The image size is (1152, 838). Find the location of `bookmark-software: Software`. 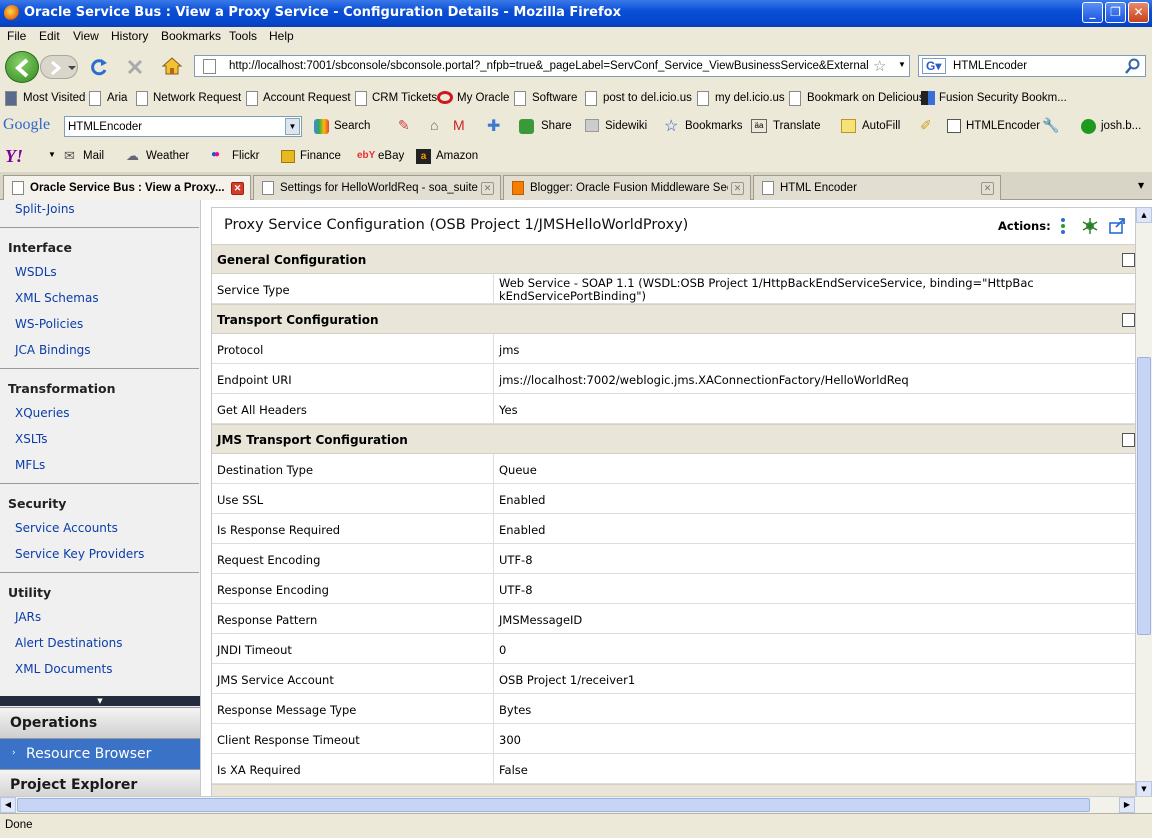

bookmark-software: Software is located at coordinates (554, 98).